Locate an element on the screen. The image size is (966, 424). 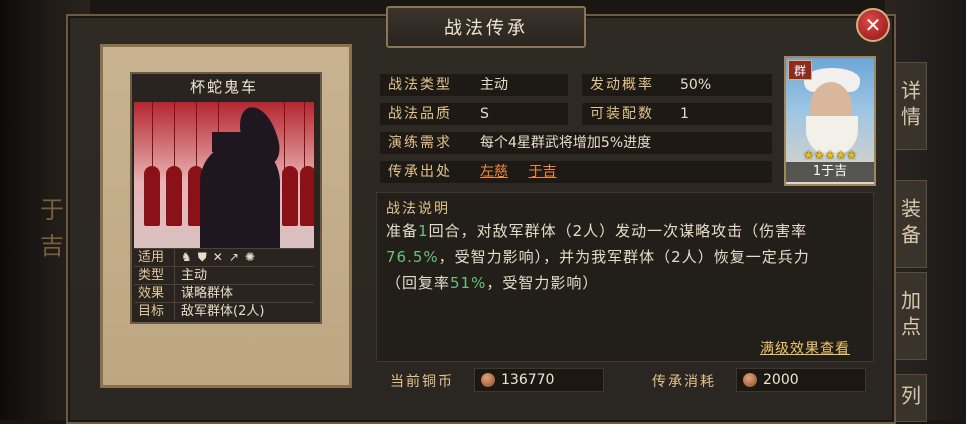
attr-row-effect: 效果 谋略群体 is located at coordinates (224, 293).